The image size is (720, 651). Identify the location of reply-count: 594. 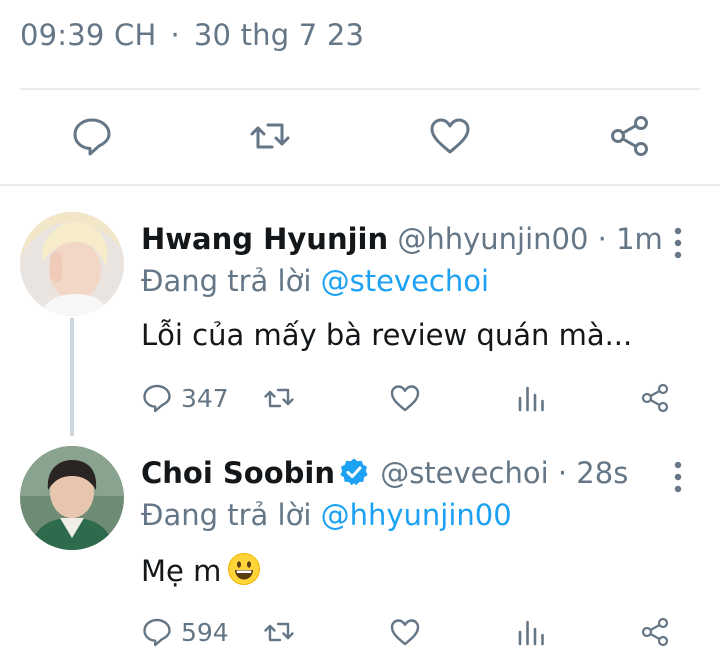
(205, 632).